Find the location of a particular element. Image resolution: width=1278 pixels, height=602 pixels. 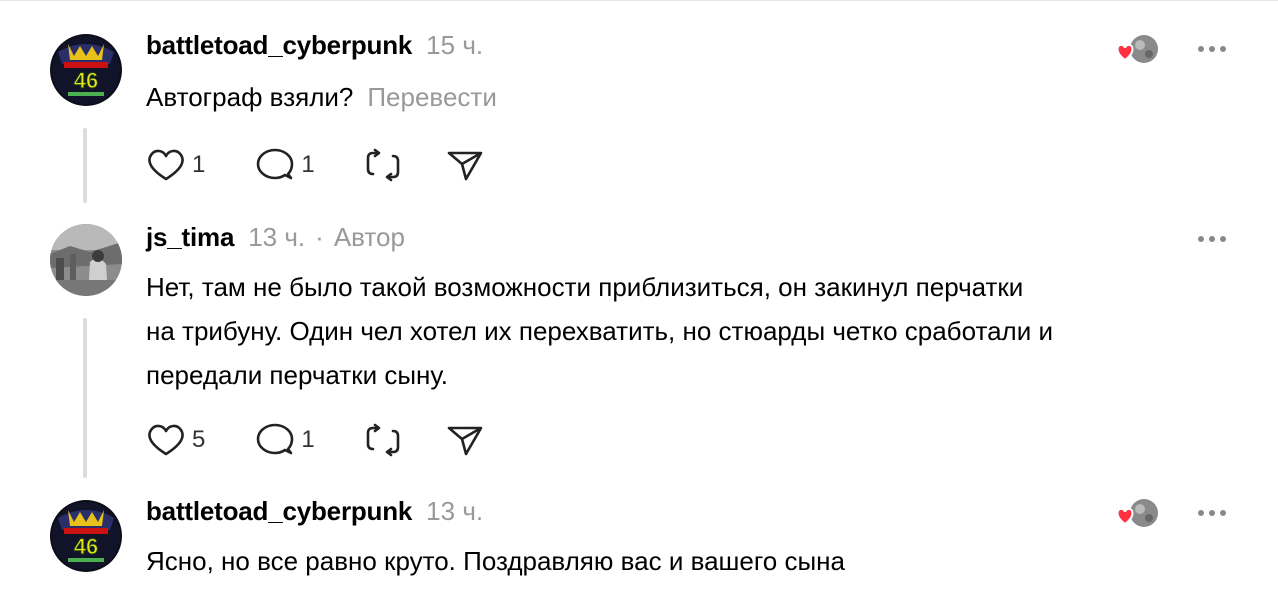

avatar-js-tima is located at coordinates (86, 260).